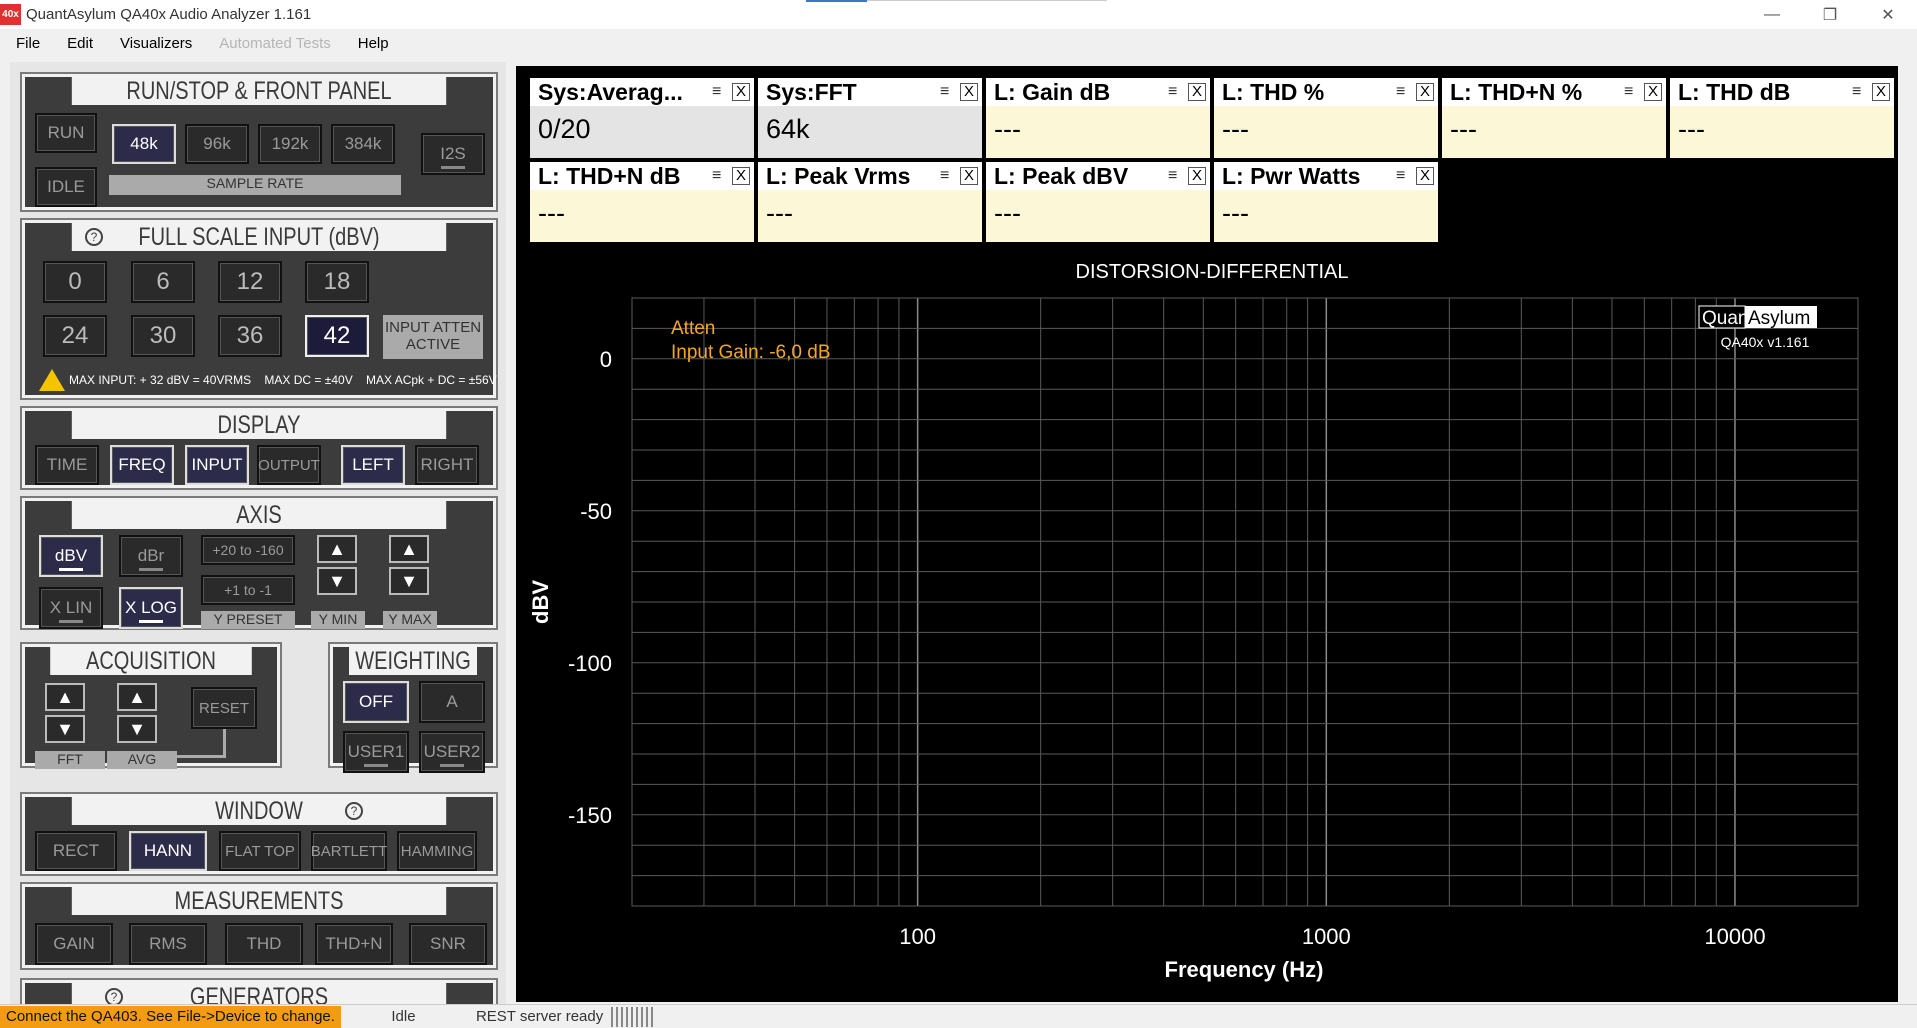 Image resolution: width=1917 pixels, height=1028 pixels. I want to click on menu-help: Help, so click(371, 43).